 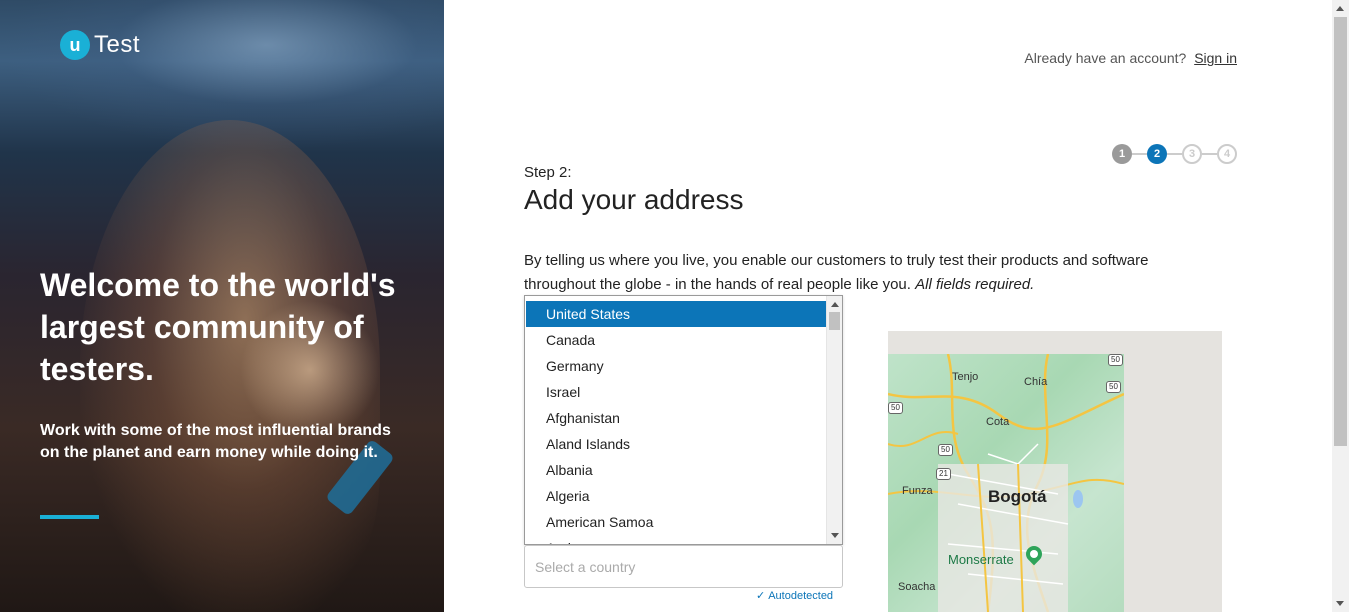 I want to click on country-option: Algeria, so click(x=676, y=496).